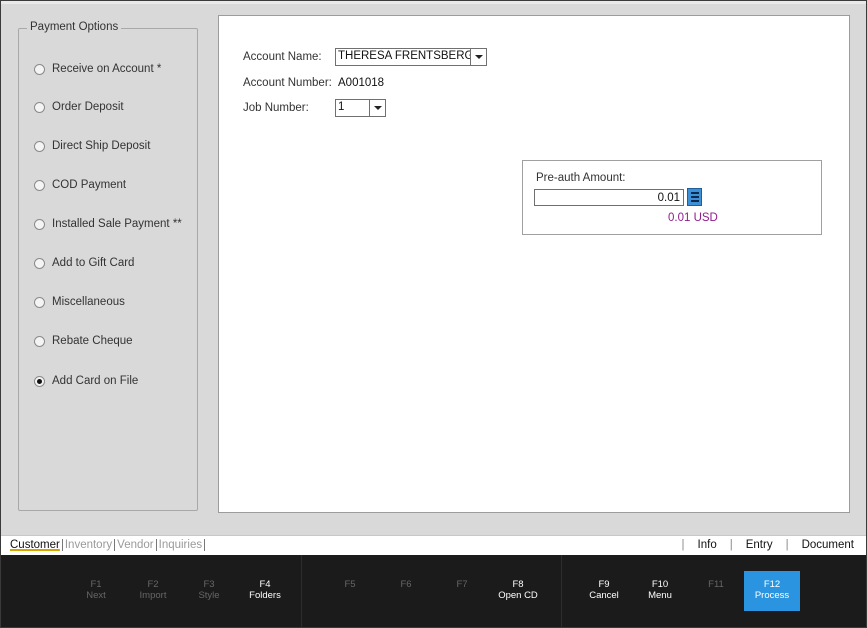 Image resolution: width=867 pixels, height=628 pixels. Describe the element at coordinates (660, 595) in the screenshot. I see `f10-key-label: Menu` at that location.